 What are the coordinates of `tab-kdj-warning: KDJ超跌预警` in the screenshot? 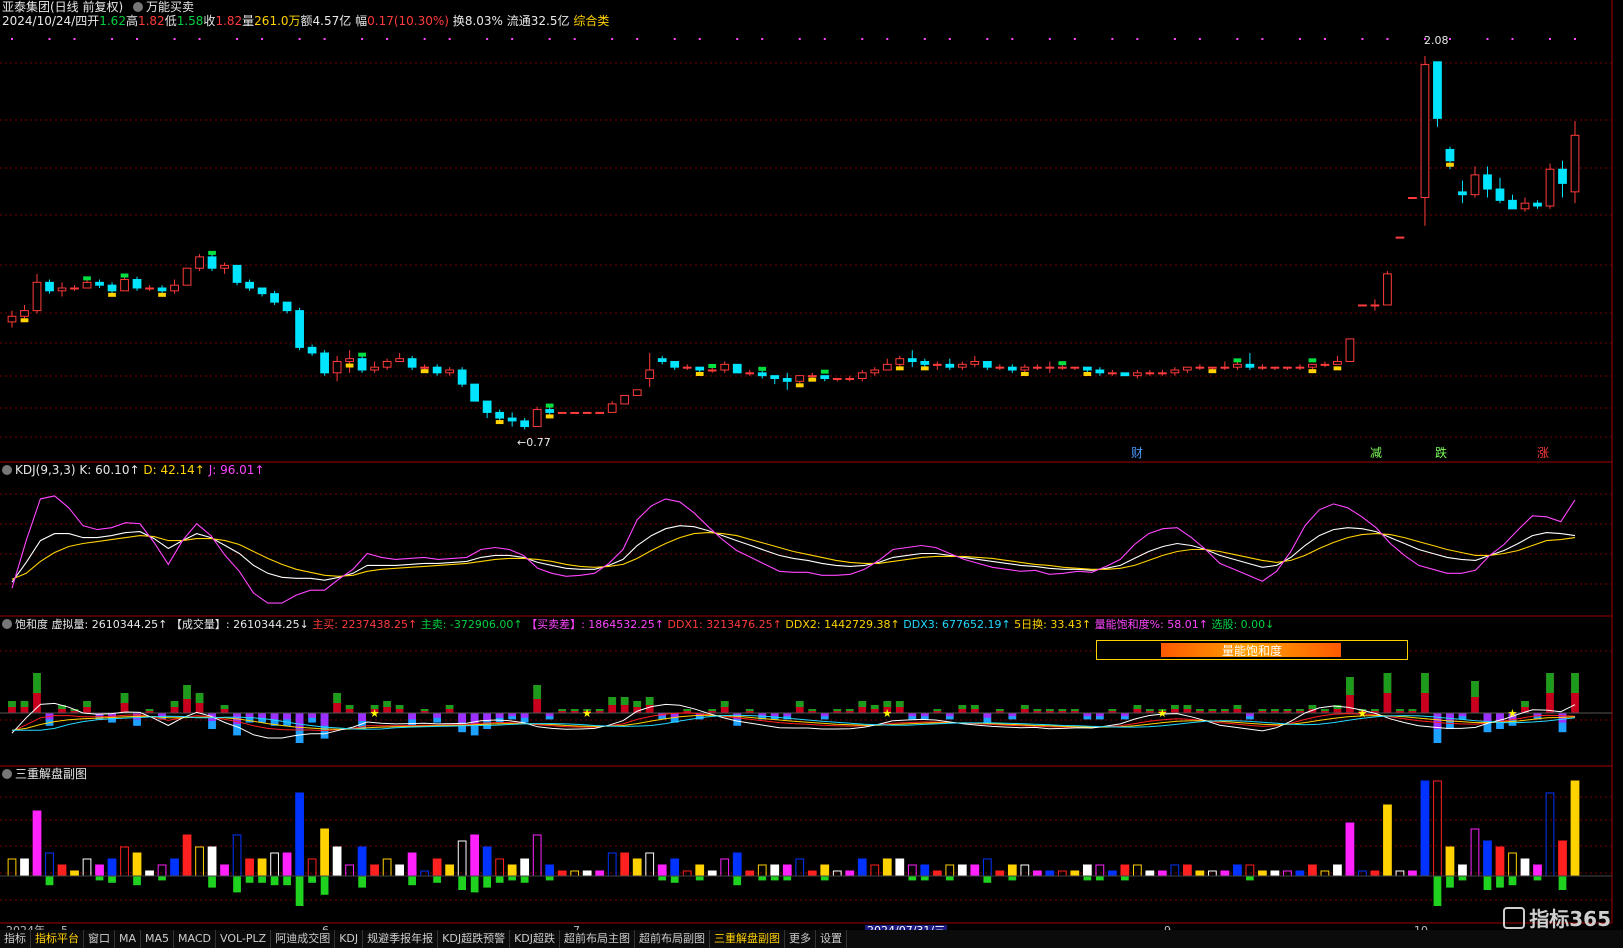 It's located at (474, 939).